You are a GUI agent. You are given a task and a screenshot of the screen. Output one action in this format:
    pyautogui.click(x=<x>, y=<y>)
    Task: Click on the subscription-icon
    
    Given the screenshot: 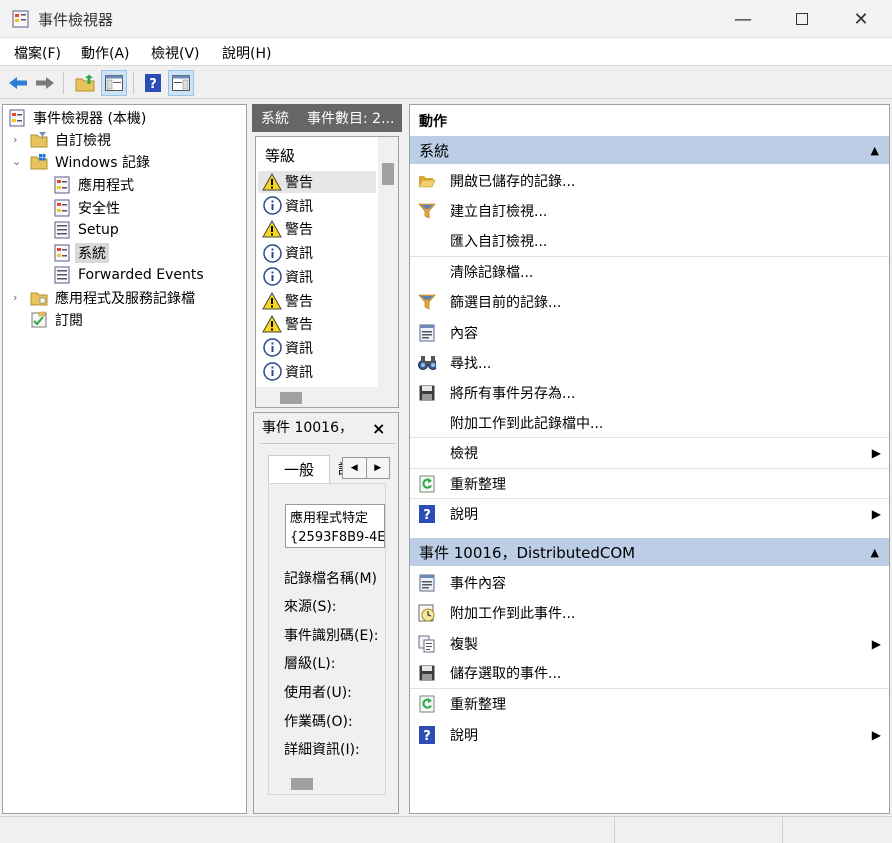 What is the action you would take?
    pyautogui.click(x=39, y=319)
    